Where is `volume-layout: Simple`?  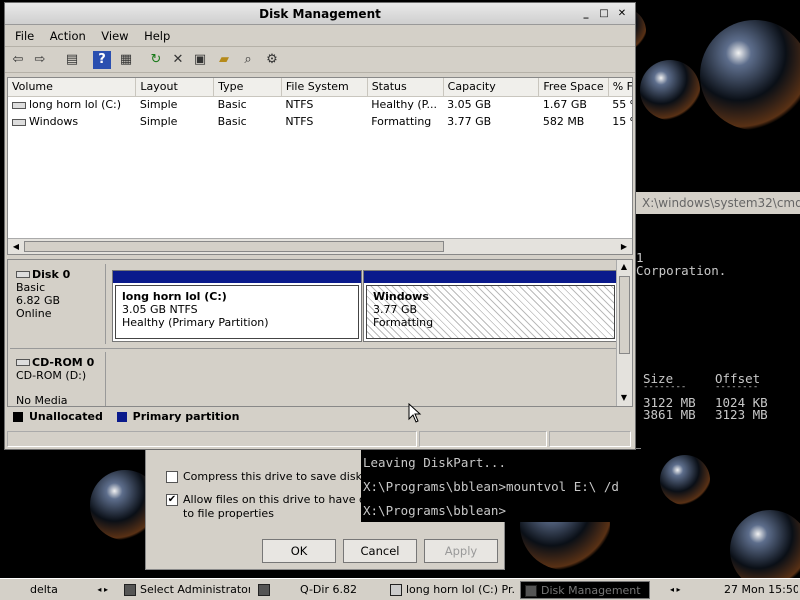 volume-layout: Simple is located at coordinates (158, 121).